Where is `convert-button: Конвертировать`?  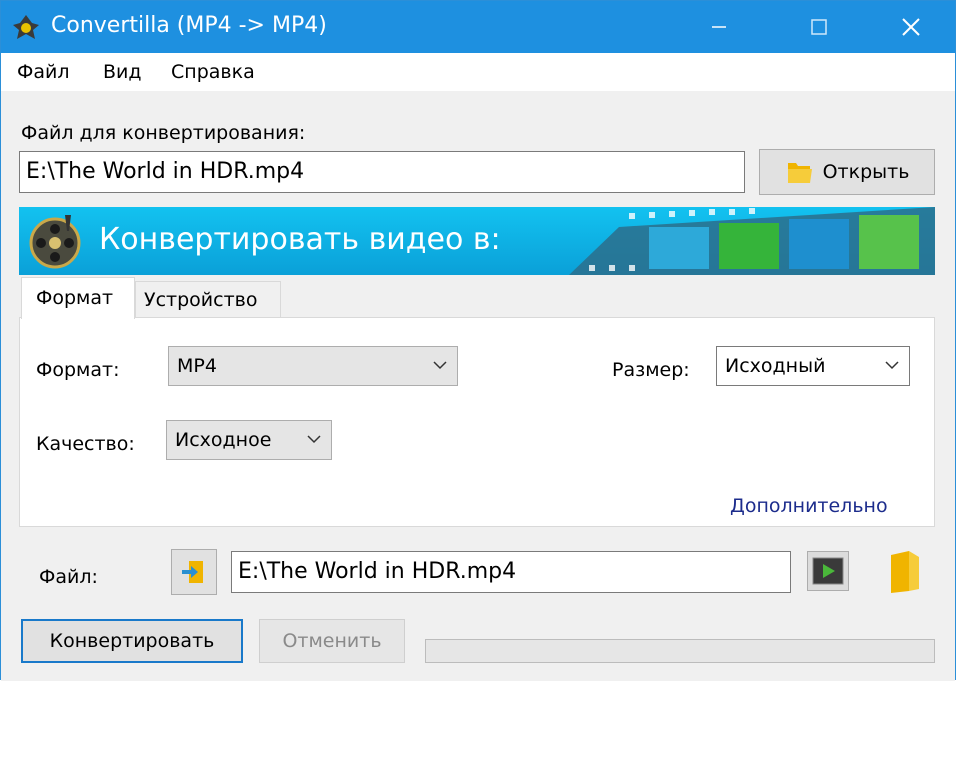 convert-button: Конвертировать is located at coordinates (132, 641).